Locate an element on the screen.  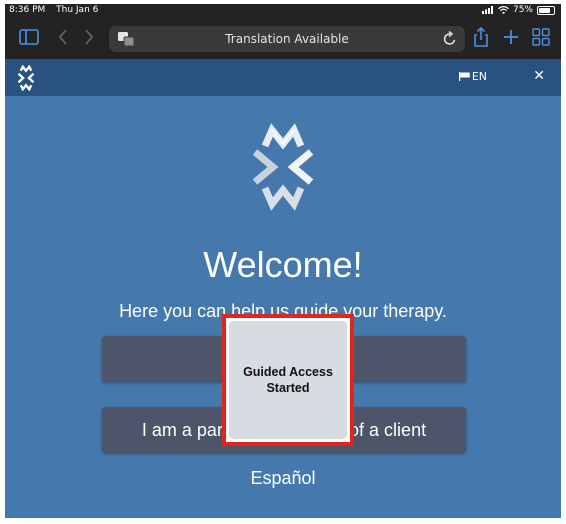
close-icon: ✕ is located at coordinates (539, 76).